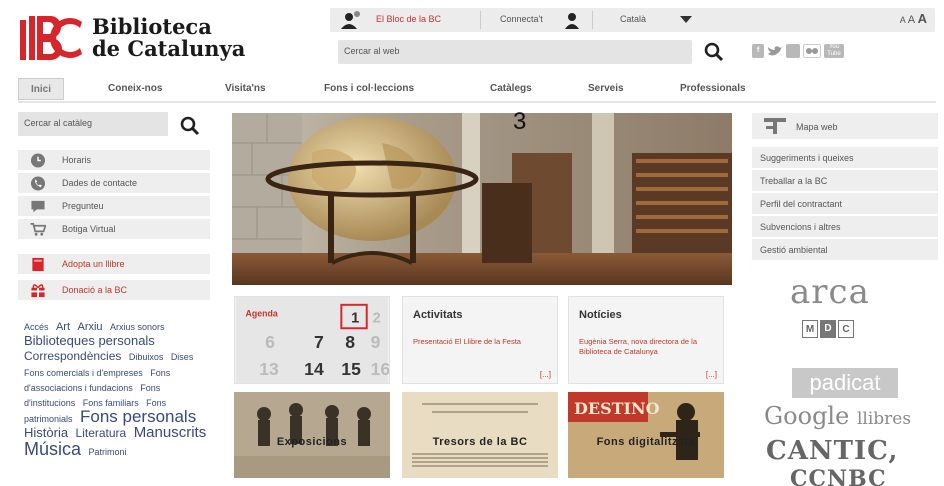 Image resolution: width=944 pixels, height=486 pixels. I want to click on tab-inici: Inici, so click(41, 89).